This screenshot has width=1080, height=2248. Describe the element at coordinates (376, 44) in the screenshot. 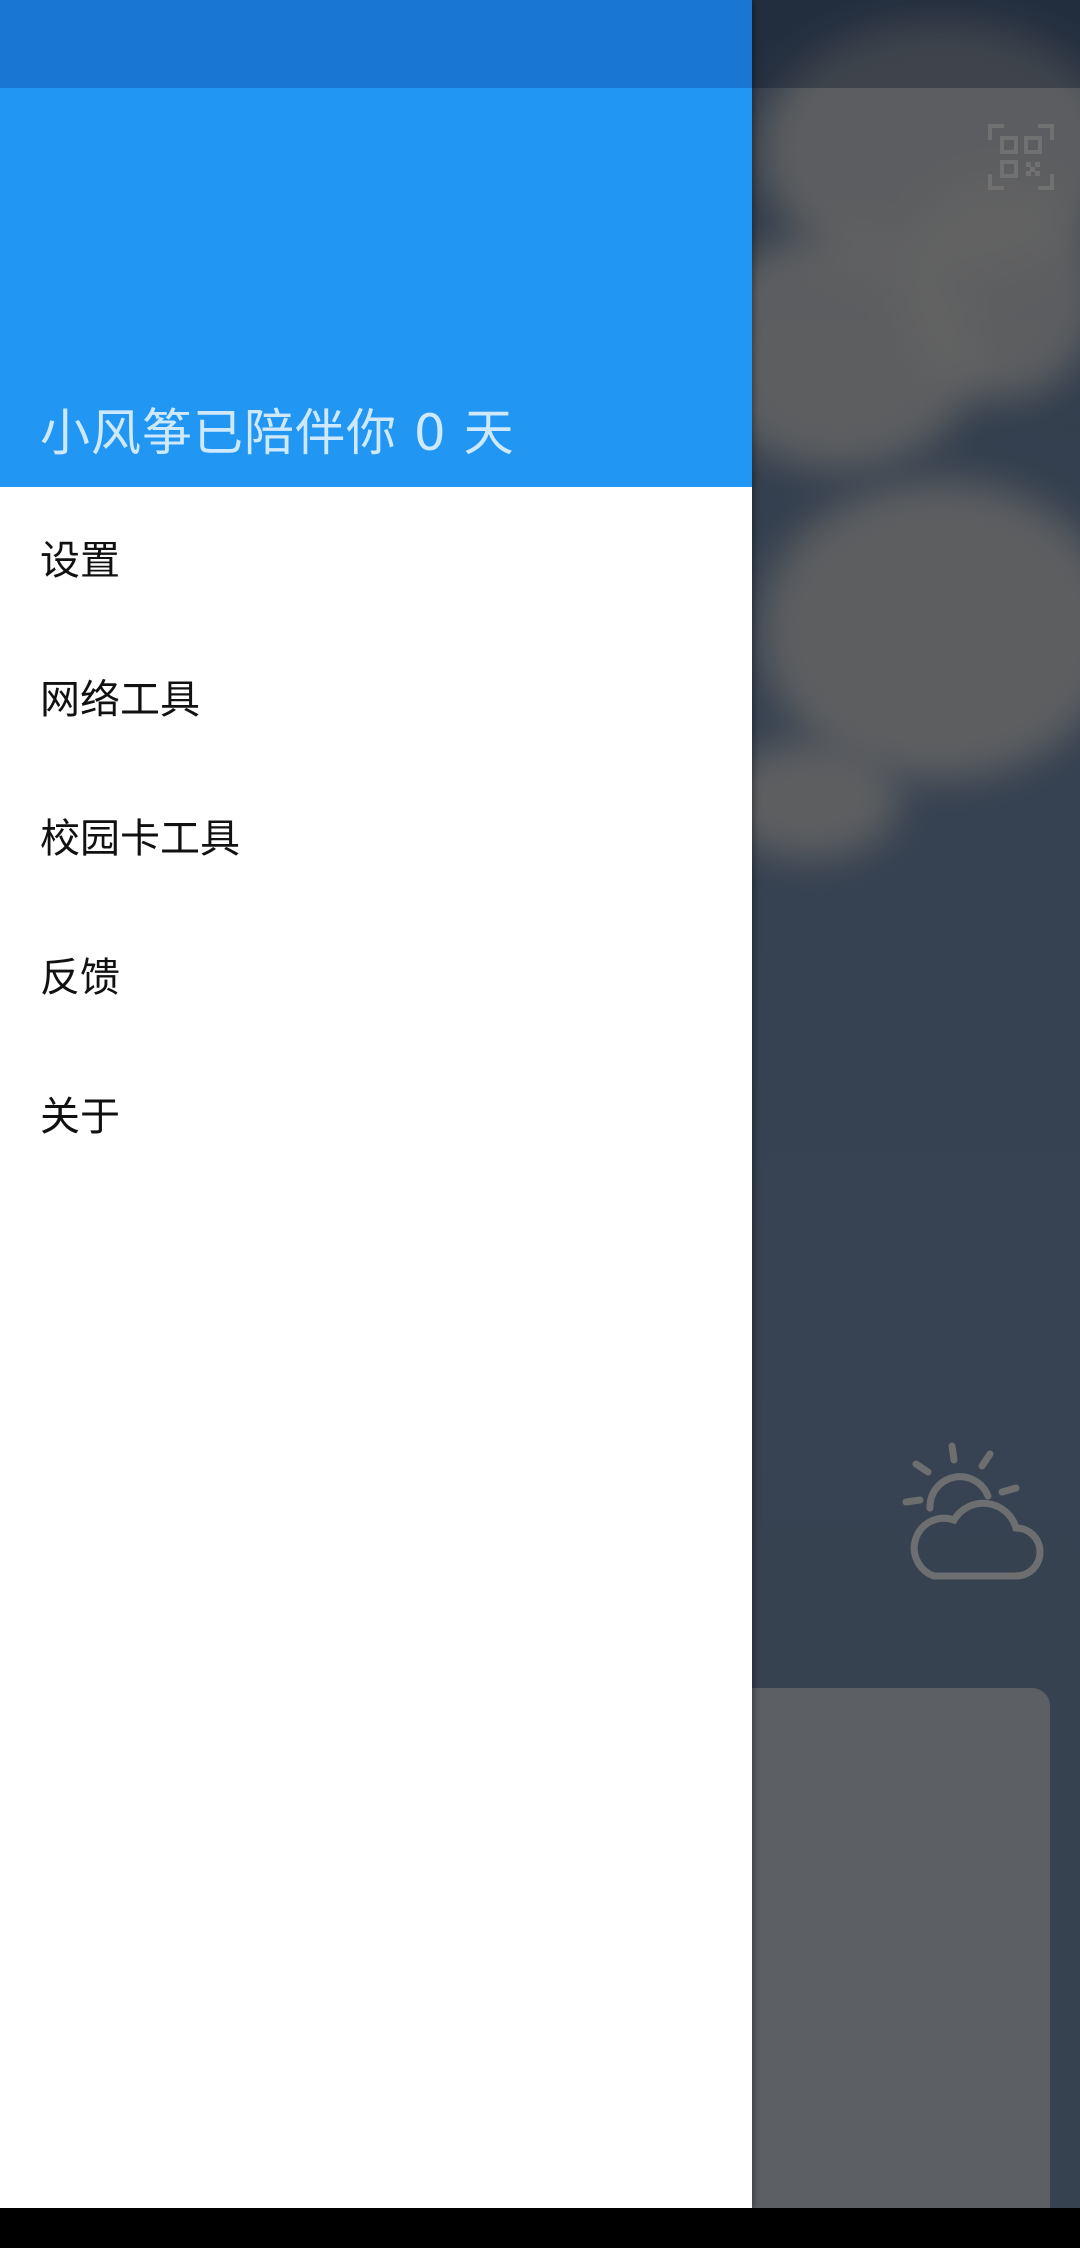

I see `drawer-status-bar` at that location.